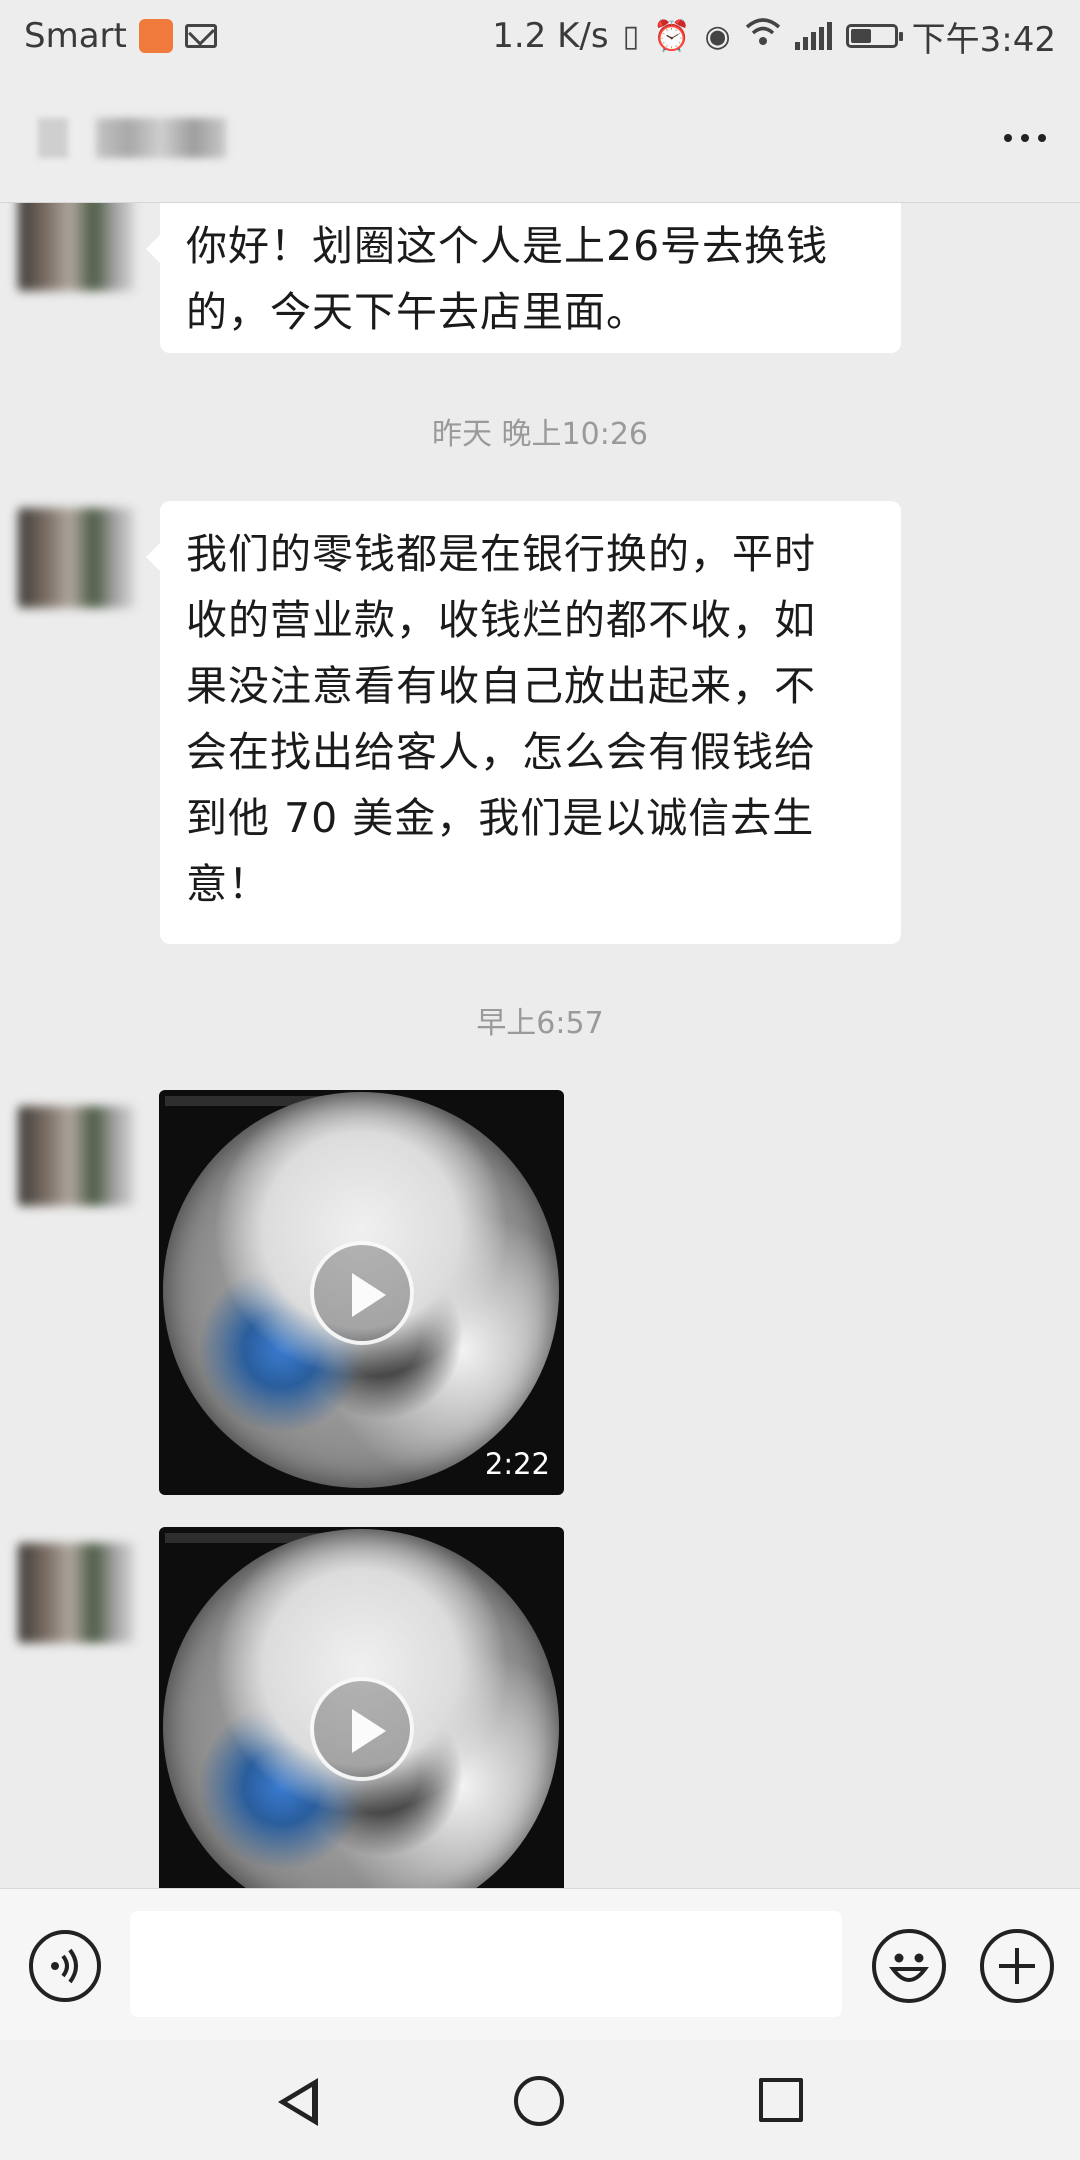 This screenshot has height=2160, width=1080. Describe the element at coordinates (501, 686) in the screenshot. I see `message-line: 果没注意看有收自己放出起来，不` at that location.